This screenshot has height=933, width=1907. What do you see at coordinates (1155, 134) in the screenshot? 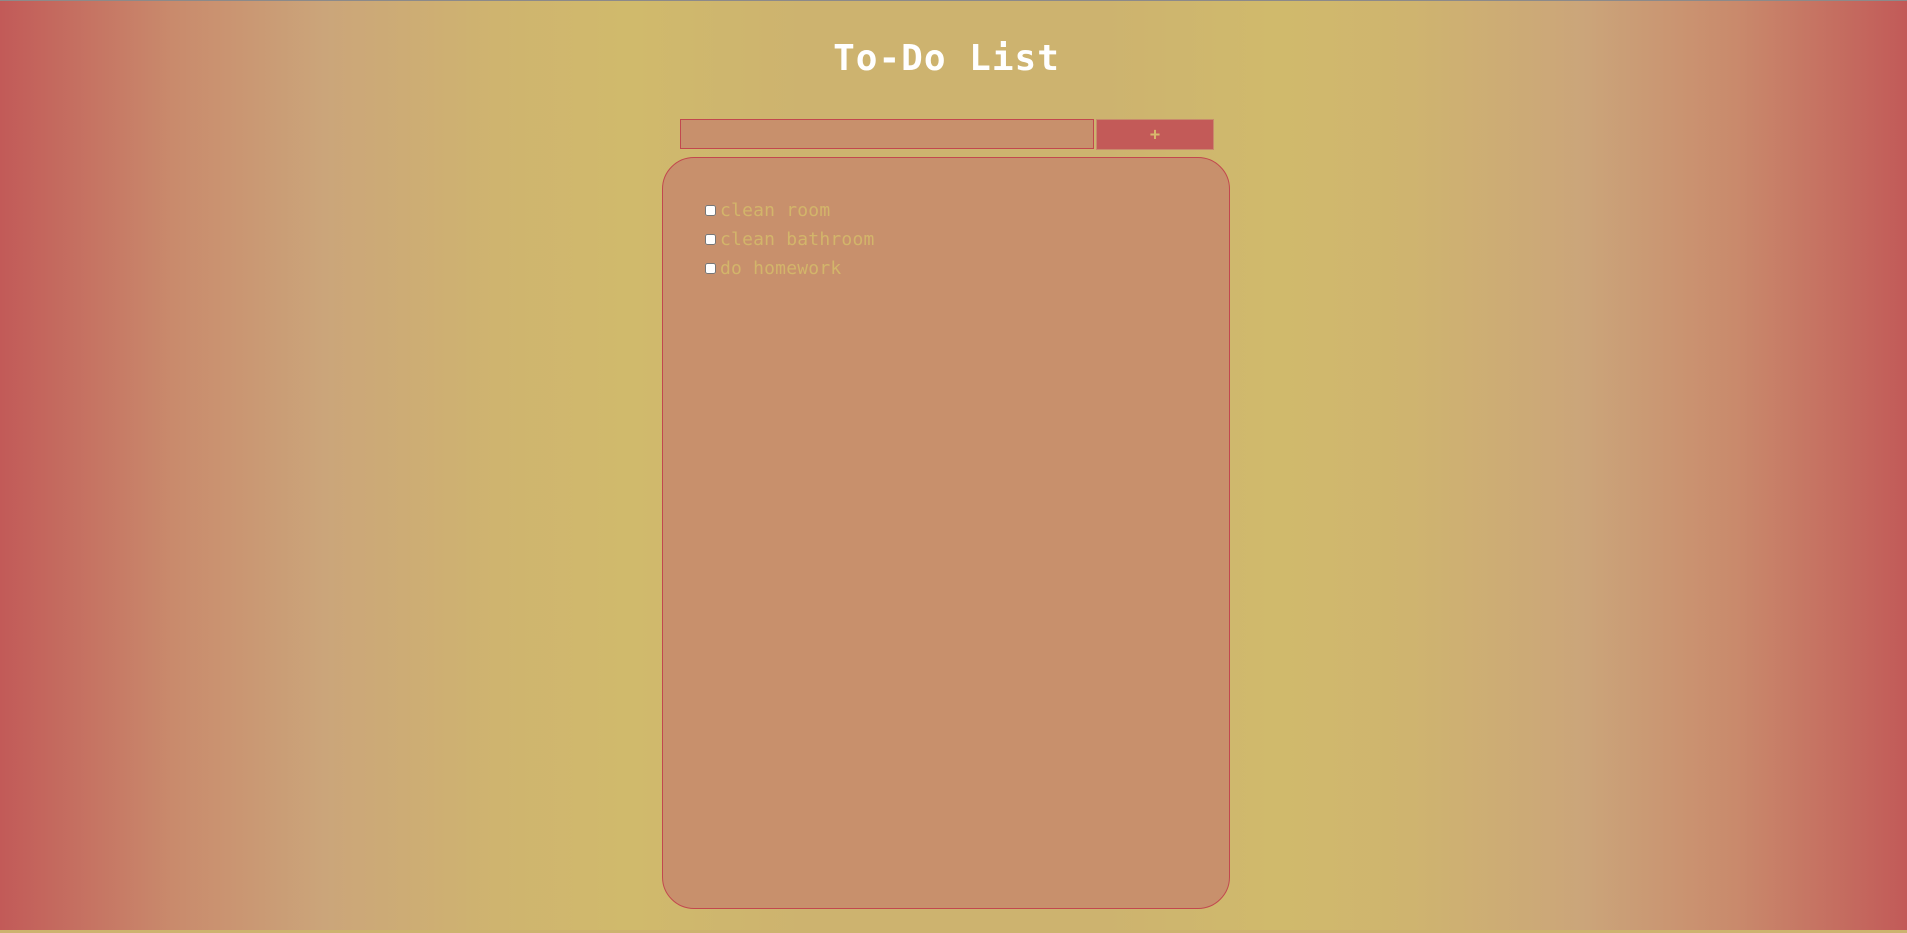
I see `add-task-button: +` at bounding box center [1155, 134].